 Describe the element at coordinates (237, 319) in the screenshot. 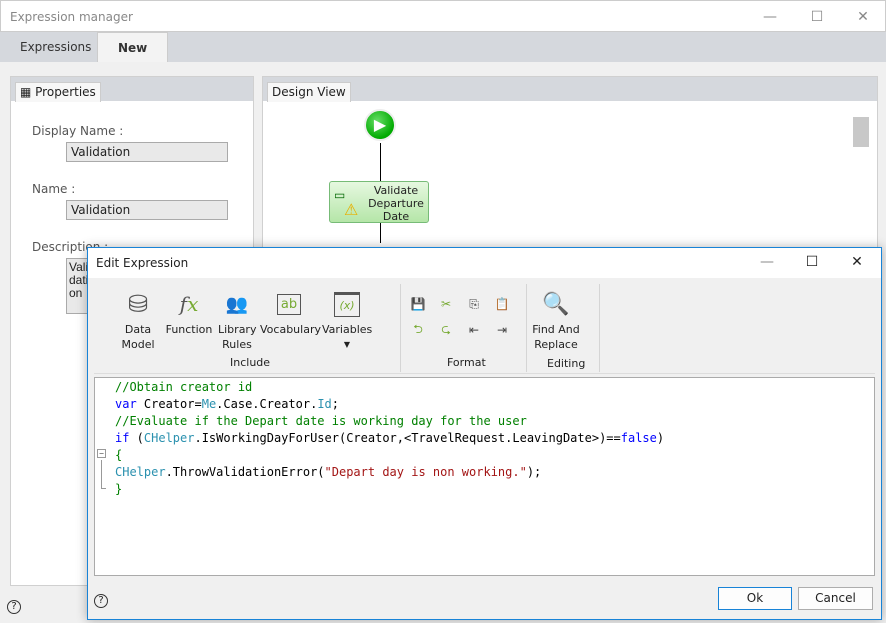

I see `library-rules-button: 👥 Library Rules` at that location.